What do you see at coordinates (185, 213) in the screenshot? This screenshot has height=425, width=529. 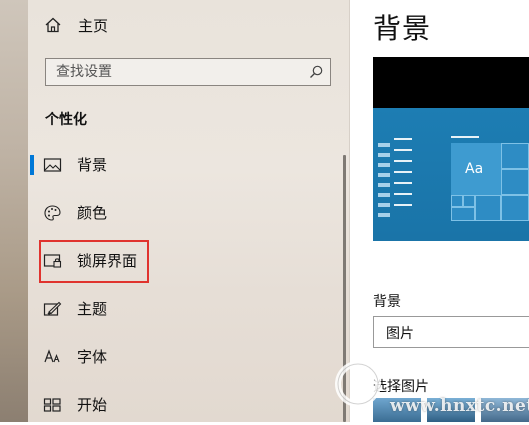 I see `sidebar-item-colors: 颜色` at bounding box center [185, 213].